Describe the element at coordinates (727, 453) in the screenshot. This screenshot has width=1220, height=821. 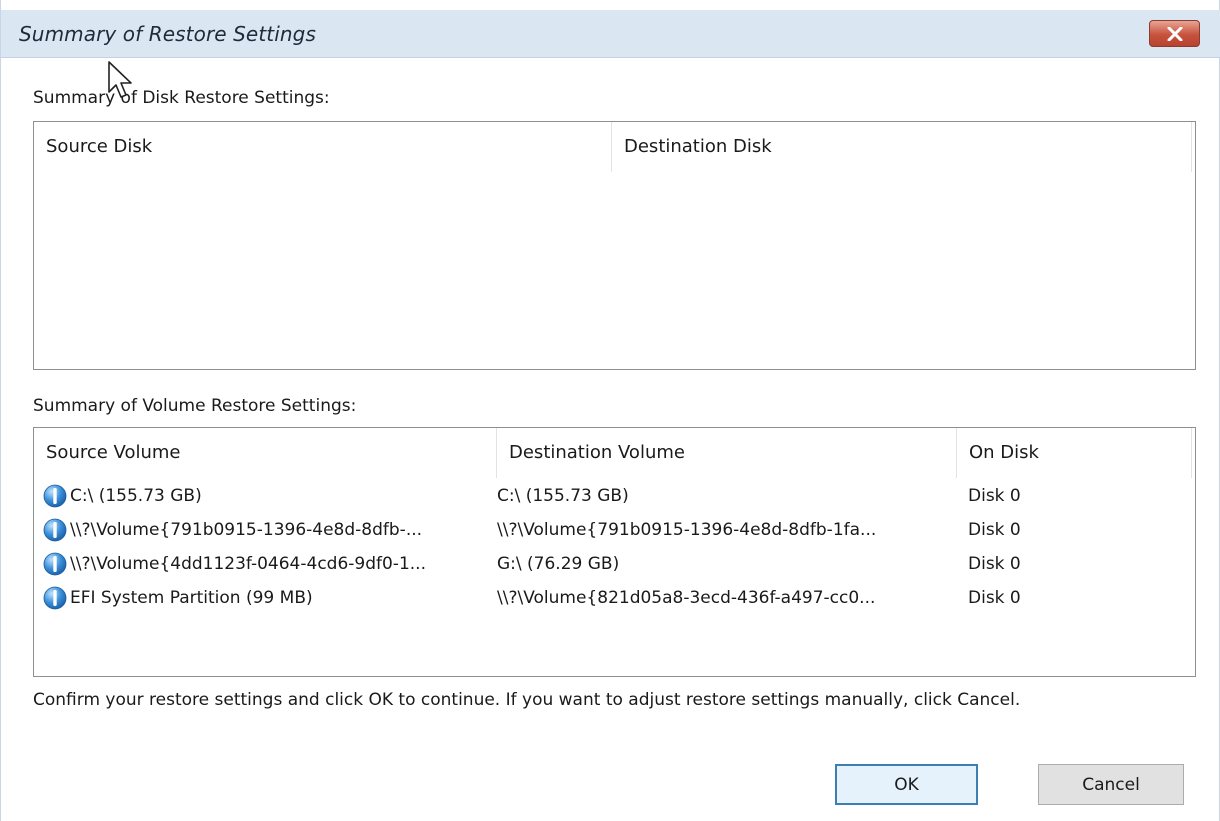
I see `column-header-destination-volume: Destination Volume` at that location.